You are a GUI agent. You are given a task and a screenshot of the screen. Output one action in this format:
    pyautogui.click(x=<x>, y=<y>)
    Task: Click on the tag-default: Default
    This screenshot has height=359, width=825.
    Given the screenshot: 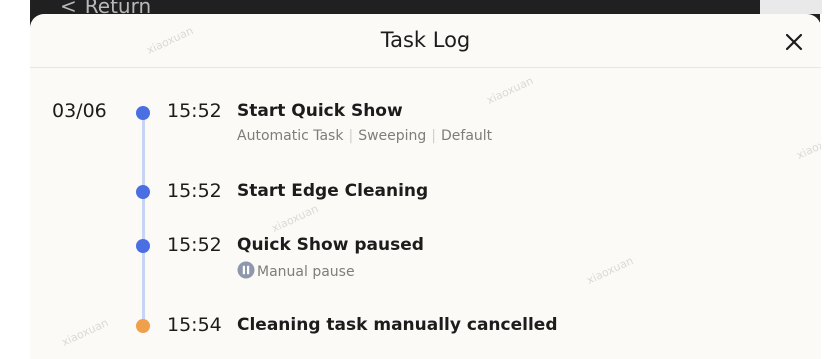 What is the action you would take?
    pyautogui.click(x=467, y=136)
    